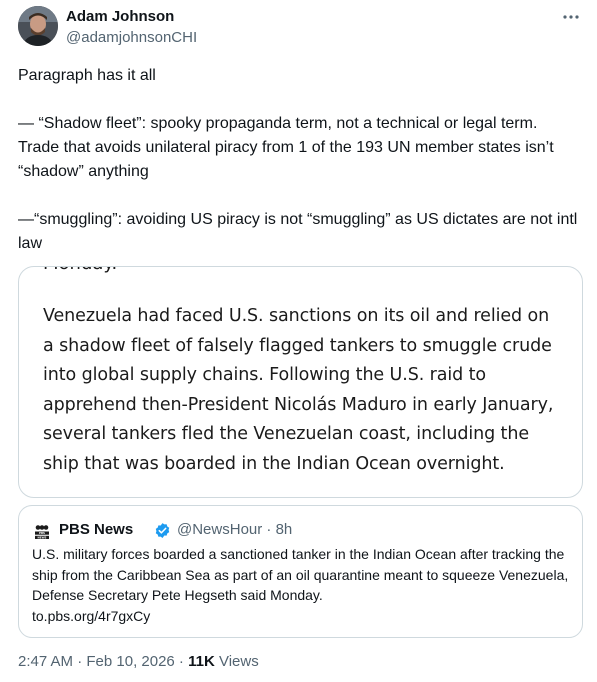 This screenshot has width=597, height=682. I want to click on tweet-meta: 2:47 AM · Feb 10, 2026 · 11K Views, so click(138, 661).